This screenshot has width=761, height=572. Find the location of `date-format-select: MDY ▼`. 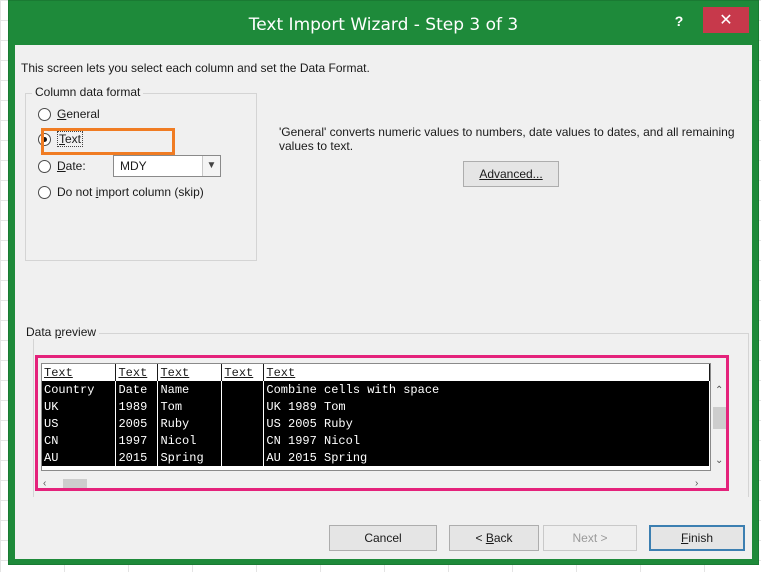

date-format-select: MDY ▼ is located at coordinates (167, 166).